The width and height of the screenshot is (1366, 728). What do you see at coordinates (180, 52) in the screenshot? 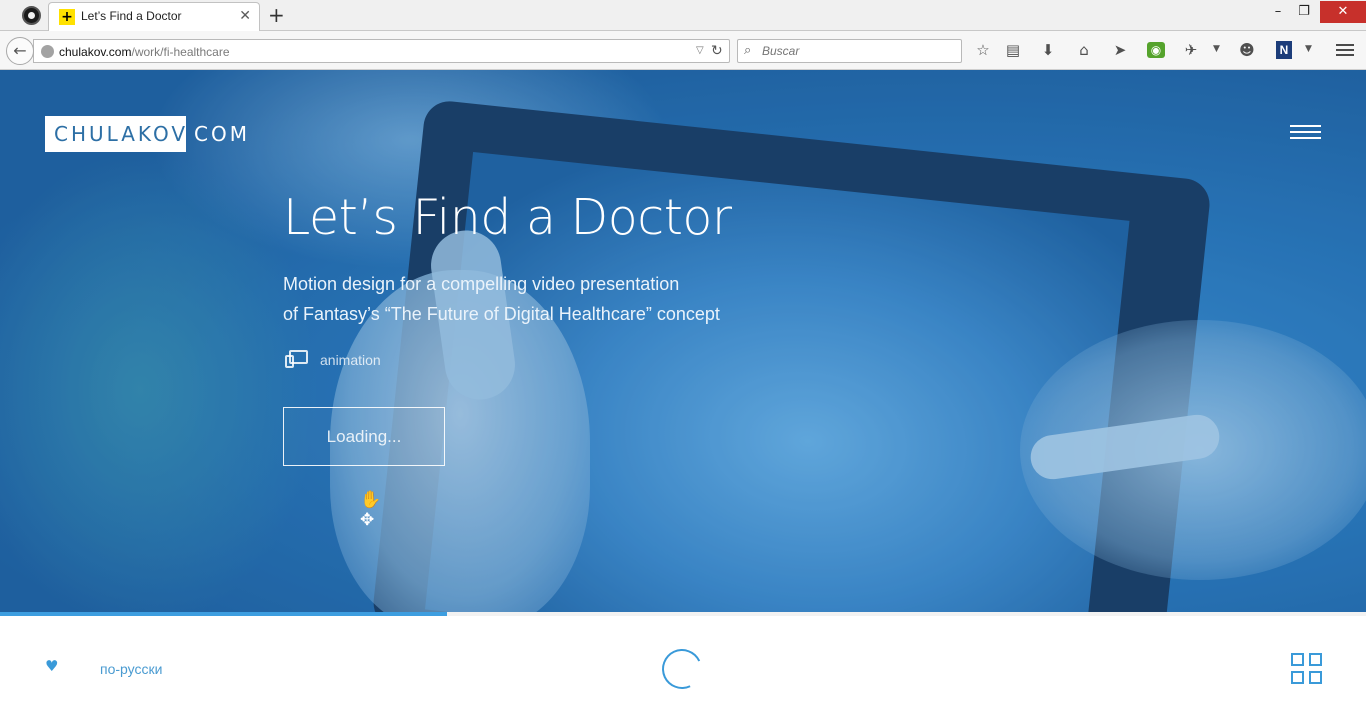
I see `url-path: /work/fi-healthcare` at bounding box center [180, 52].